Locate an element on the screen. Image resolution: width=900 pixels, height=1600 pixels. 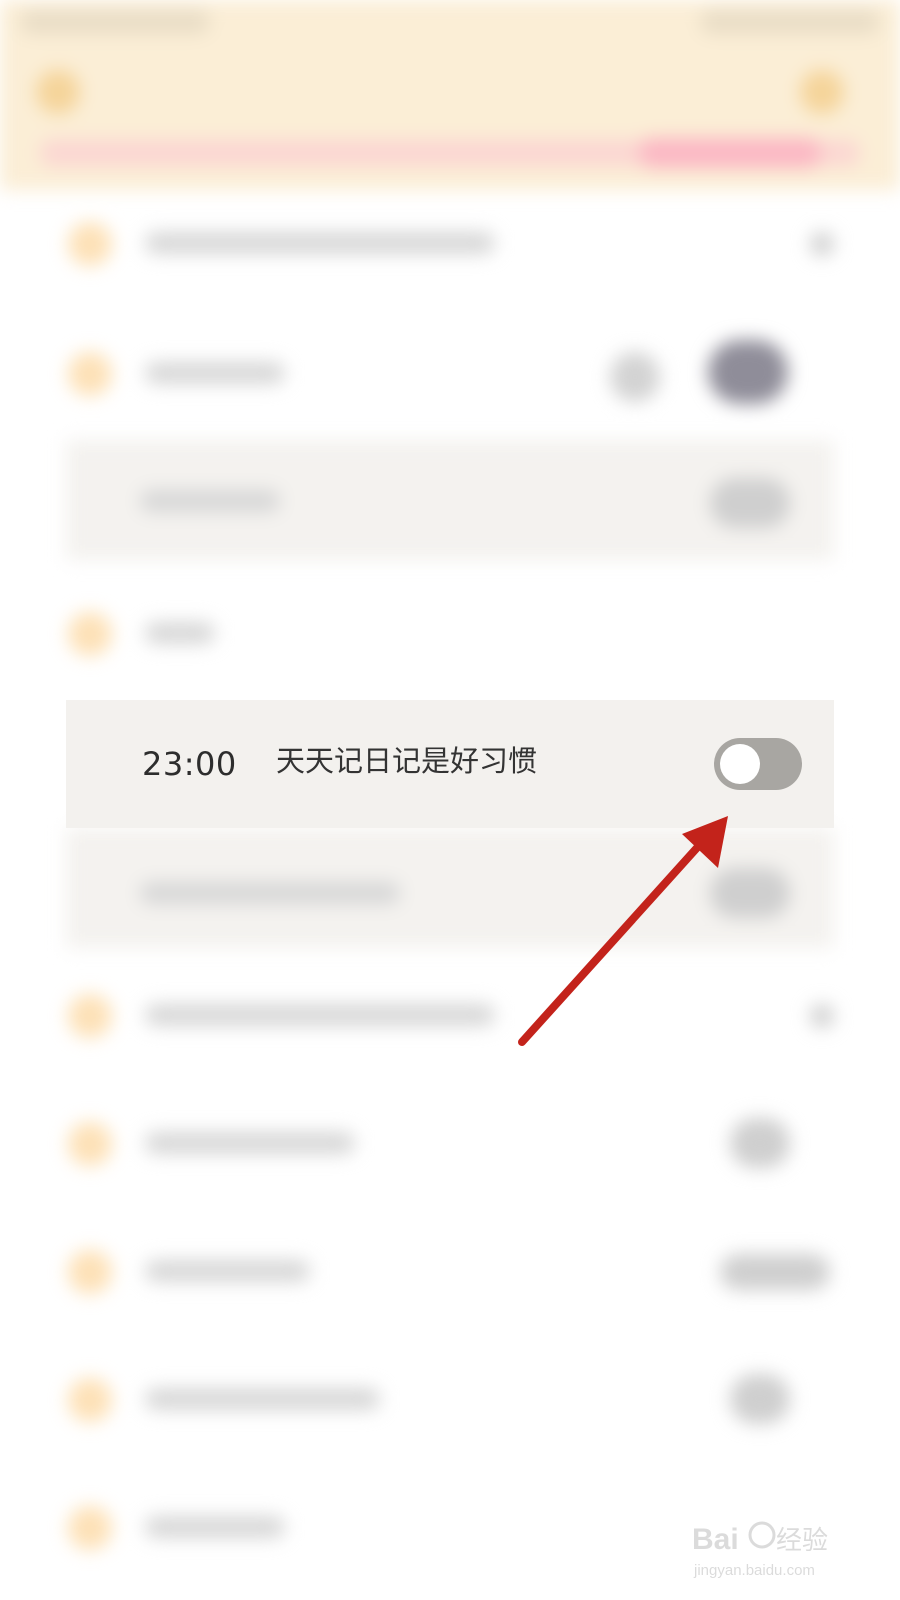
svg-text: jingyan.baidu.com is located at coordinates (754, 1570).